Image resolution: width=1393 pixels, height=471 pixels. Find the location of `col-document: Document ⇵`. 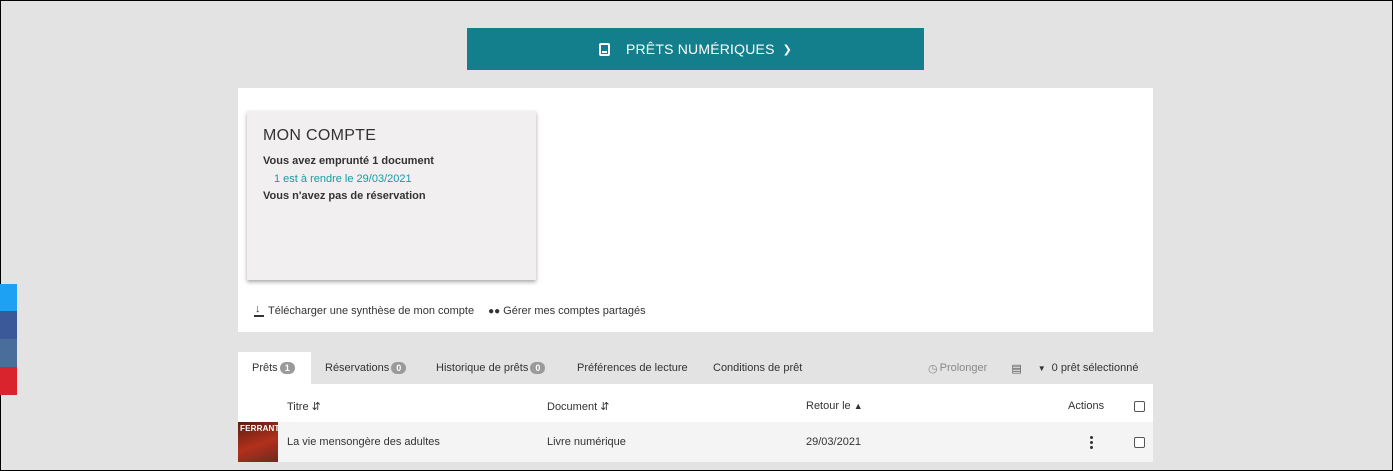

col-document: Document ⇵ is located at coordinates (578, 406).